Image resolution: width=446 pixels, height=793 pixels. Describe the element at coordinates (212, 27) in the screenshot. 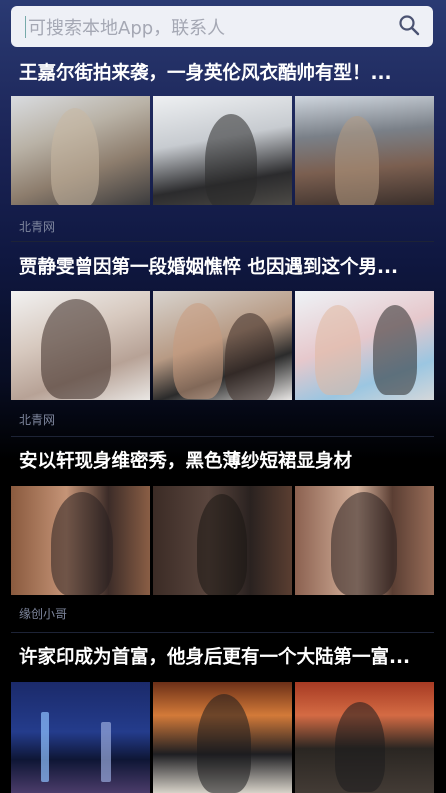

I see `search-input: 可搜索本地App，联系人` at that location.